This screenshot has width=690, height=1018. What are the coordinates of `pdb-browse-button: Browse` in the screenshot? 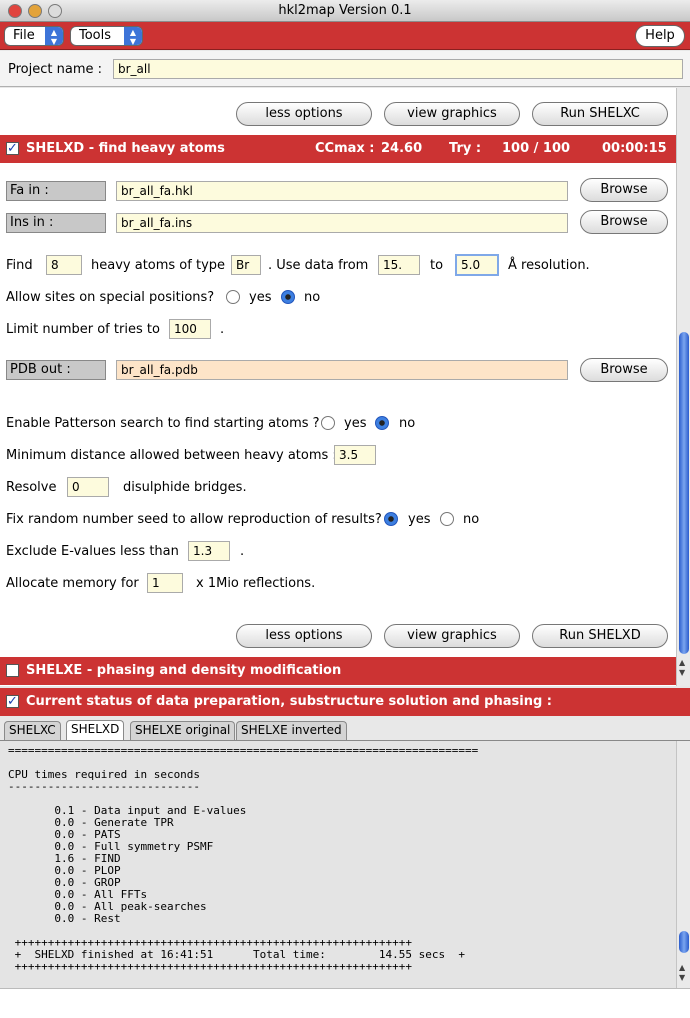 It's located at (624, 370).